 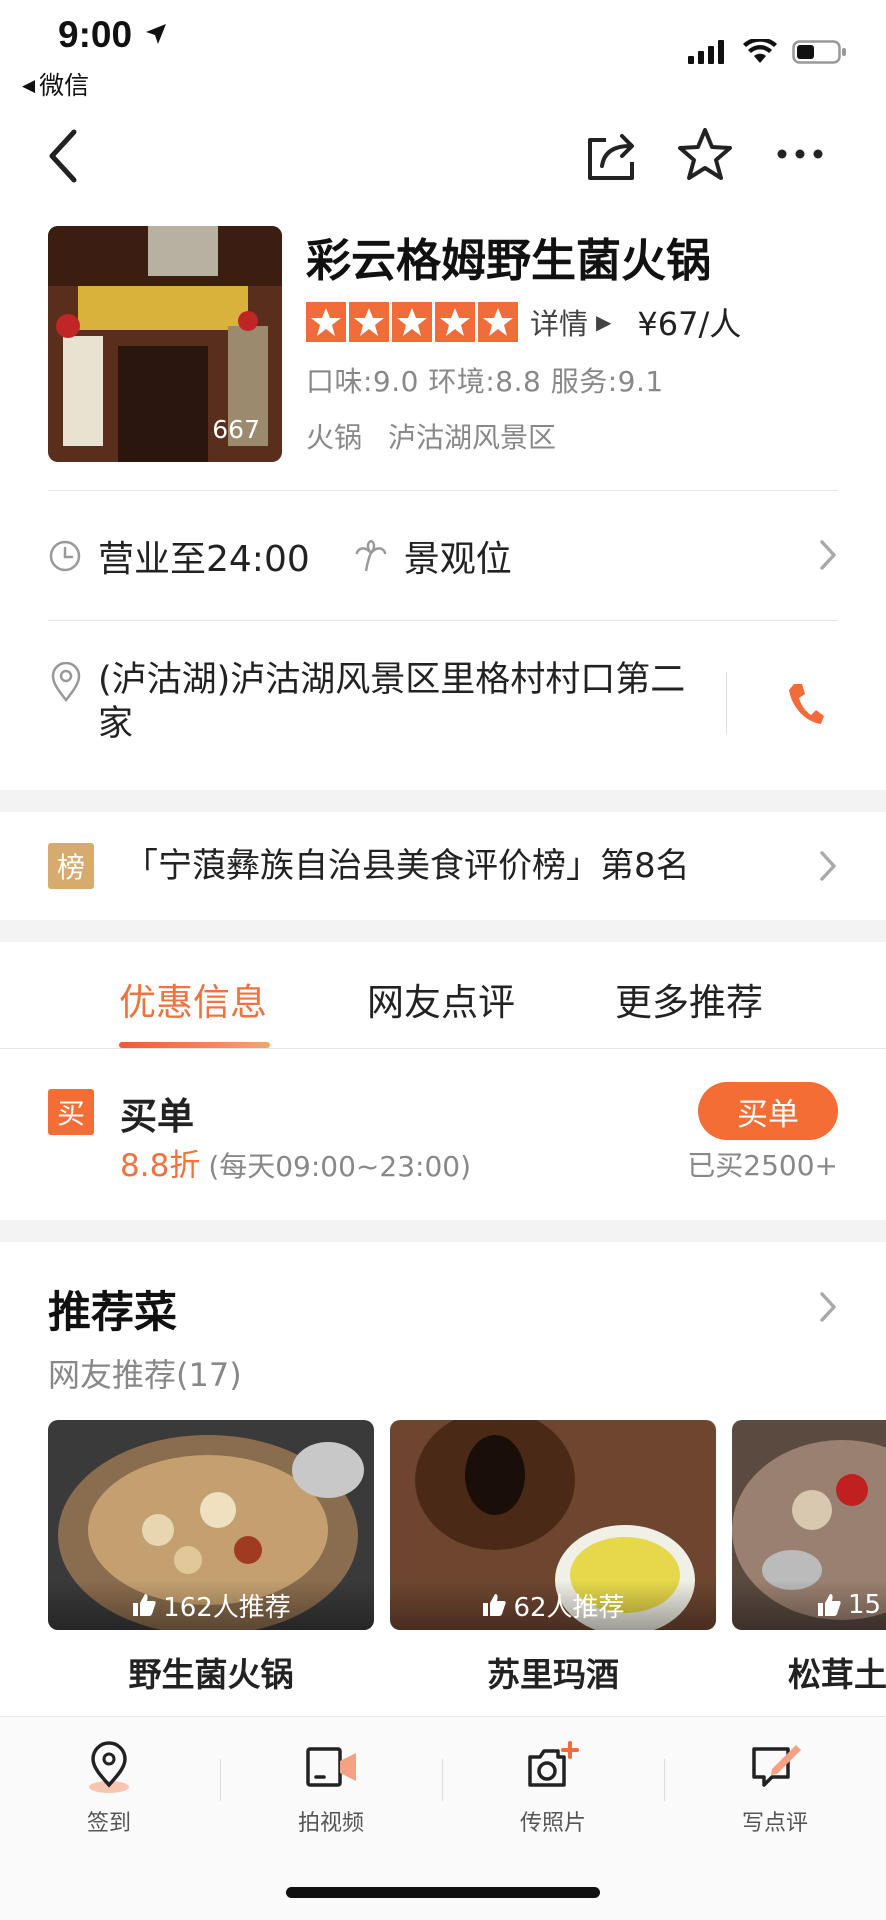 I want to click on write-review-icon, so click(x=776, y=1766).